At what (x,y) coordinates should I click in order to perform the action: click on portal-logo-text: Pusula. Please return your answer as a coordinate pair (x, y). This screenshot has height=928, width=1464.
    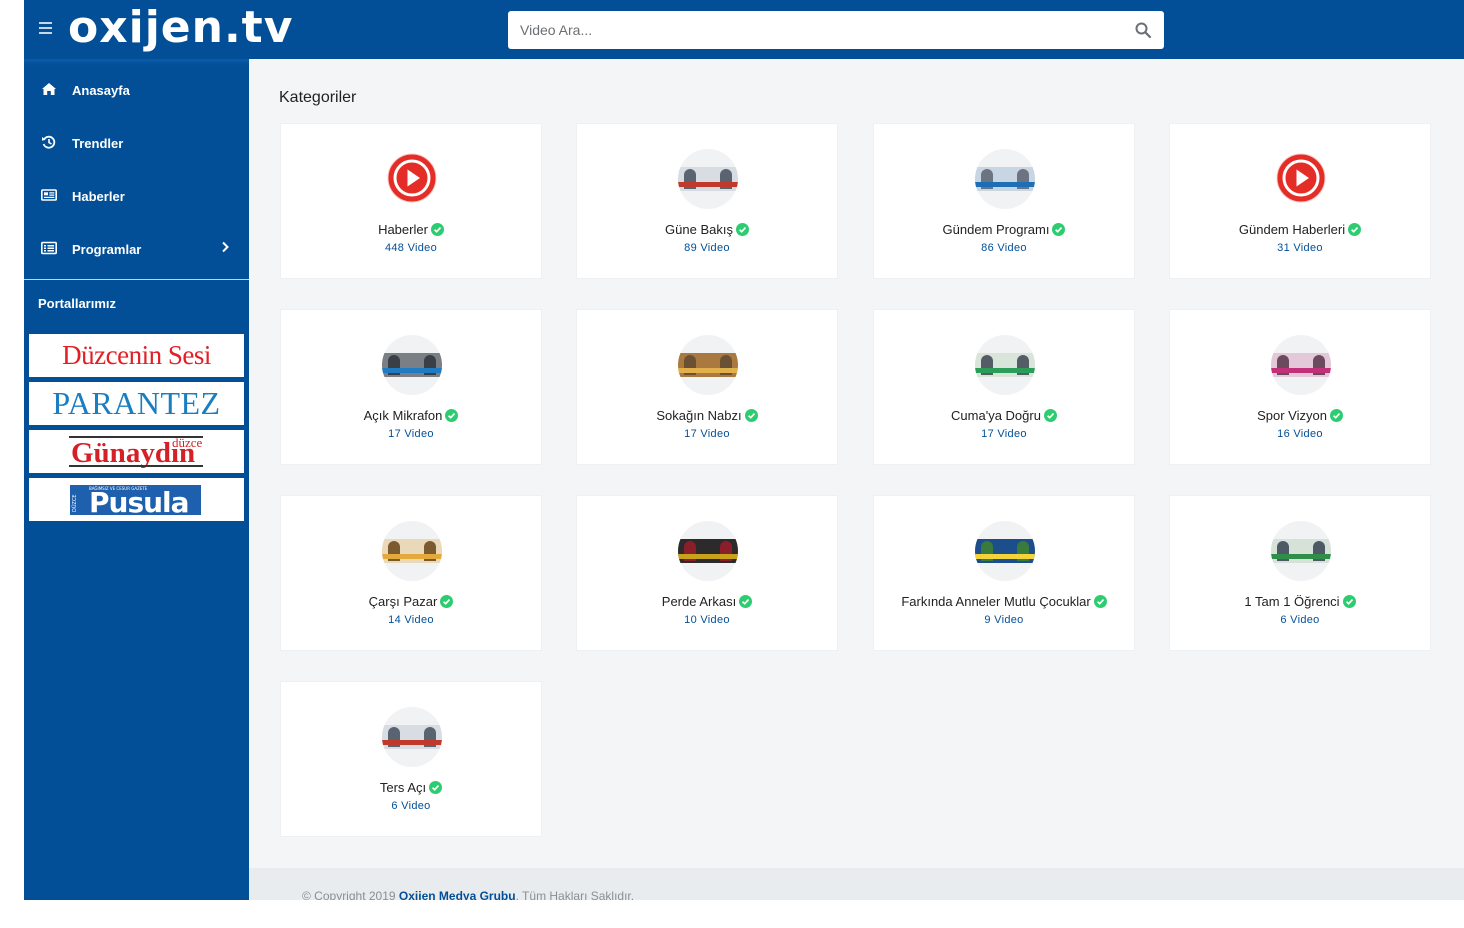
    Looking at the image, I should click on (139, 502).